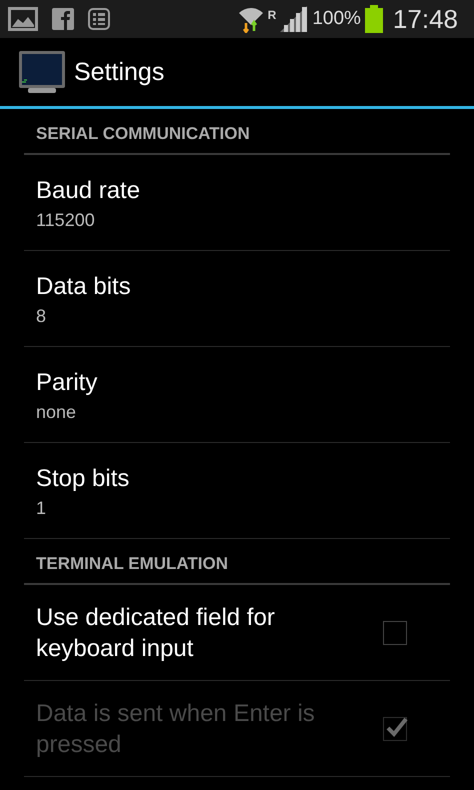 The width and height of the screenshot is (474, 790). Describe the element at coordinates (23, 19) in the screenshot. I see `picture-notification-icon` at that location.